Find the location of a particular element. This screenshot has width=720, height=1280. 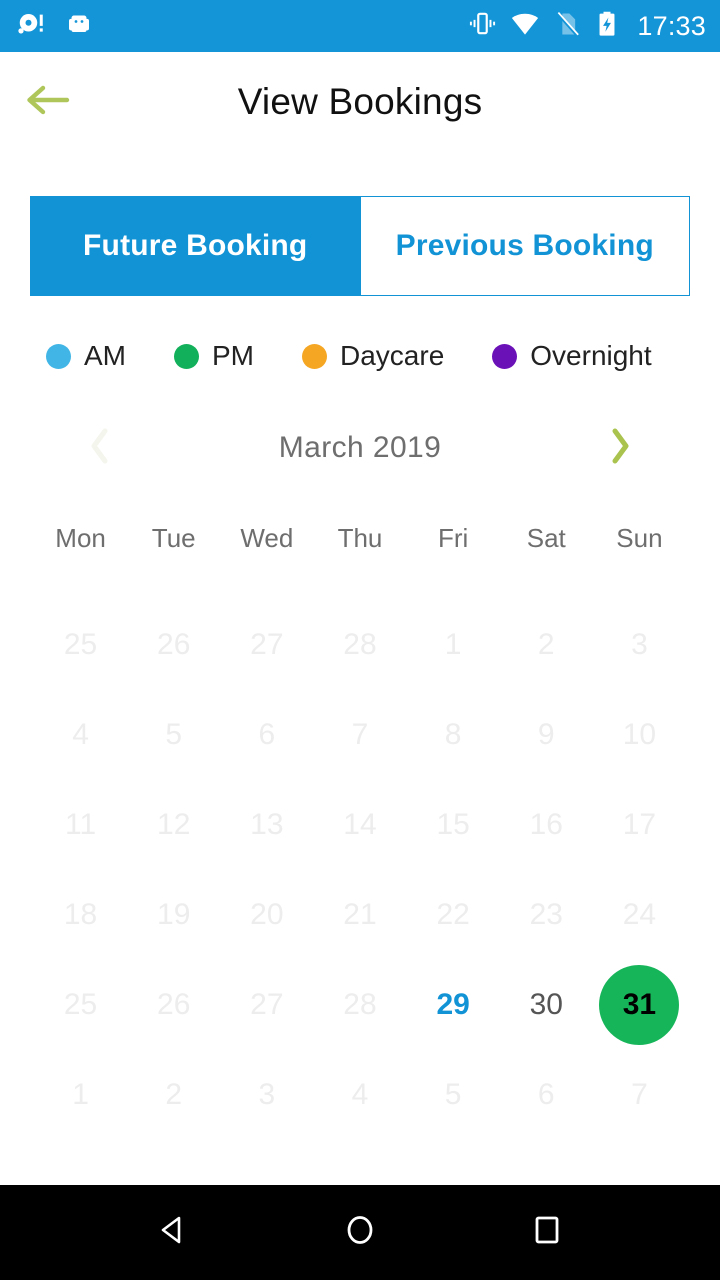

calendar-day: 22 is located at coordinates (453, 915).